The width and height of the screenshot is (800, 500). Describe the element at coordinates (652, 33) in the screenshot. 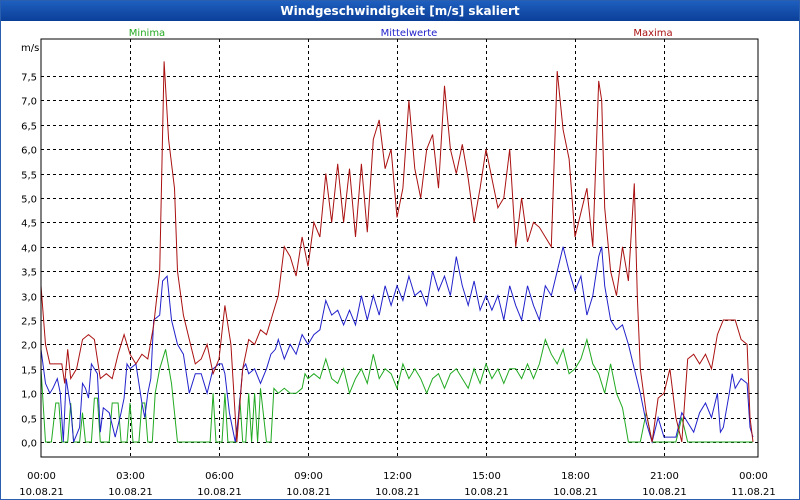

I see `legend-maxima: Maxima` at that location.